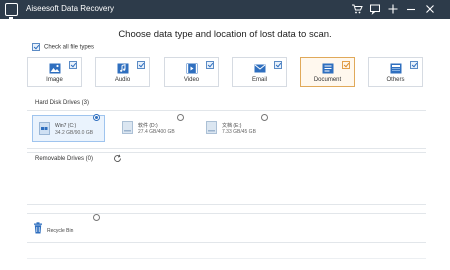 Image resolution: width=450 pixels, height=270 pixels. Describe the element at coordinates (11, 11) in the screenshot. I see `app-logo-icon` at that location.